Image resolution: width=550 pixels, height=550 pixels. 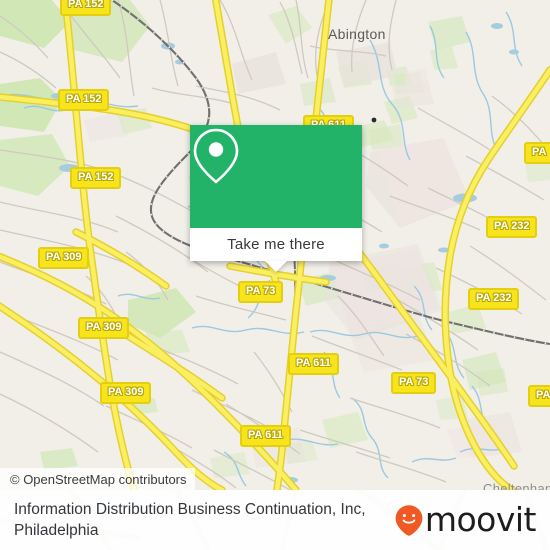 I want to click on map-poi-dot, so click(x=374, y=120).